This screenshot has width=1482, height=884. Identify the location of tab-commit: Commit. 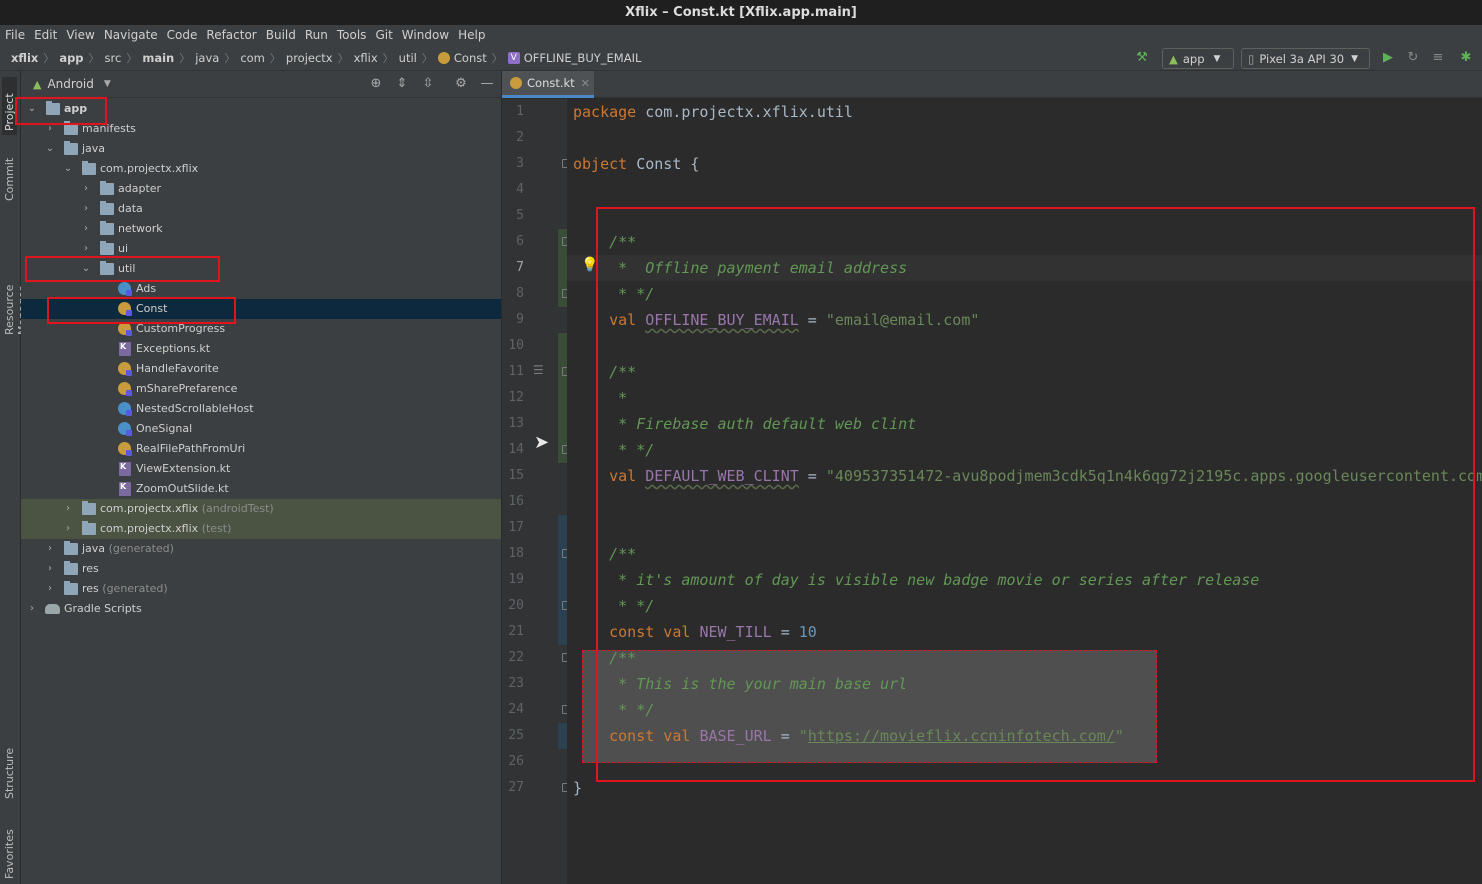
(9, 177).